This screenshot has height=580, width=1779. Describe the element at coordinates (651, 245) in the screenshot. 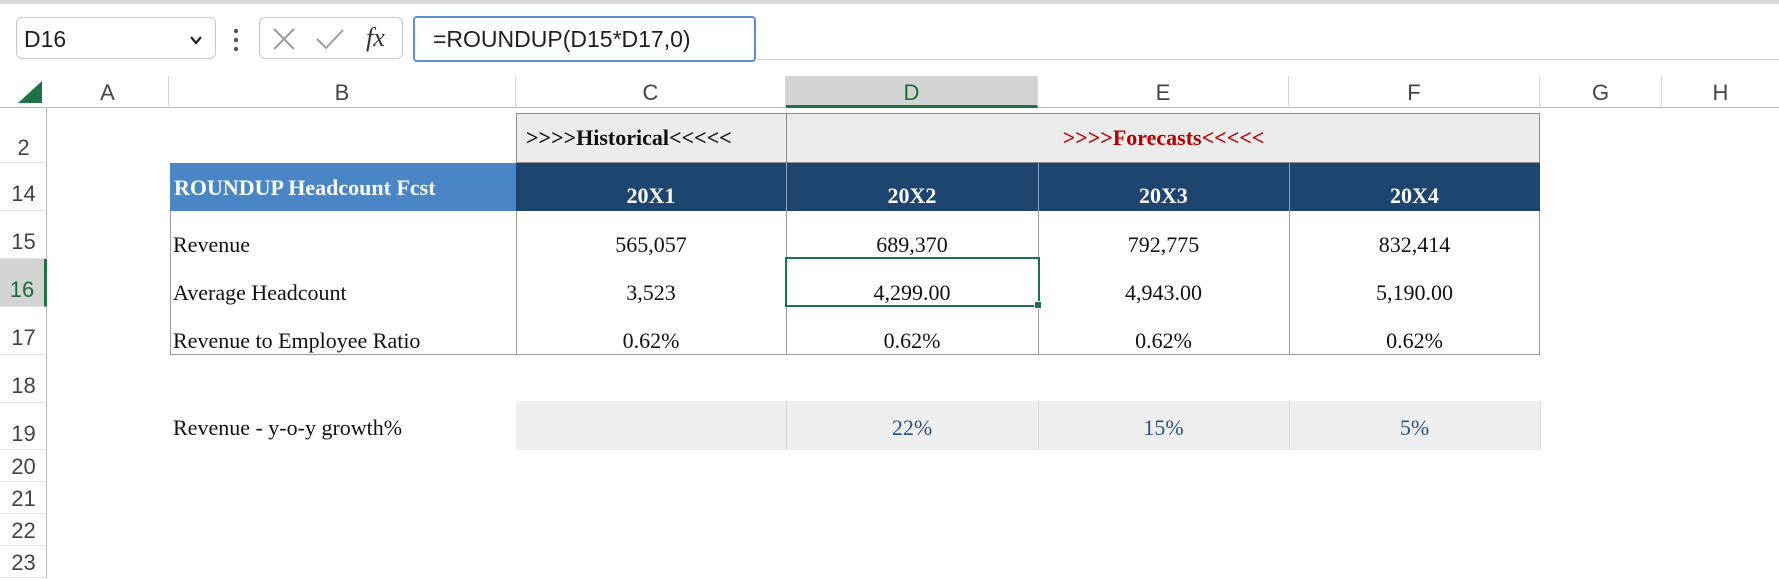

I see `table-cell: 565,057` at that location.